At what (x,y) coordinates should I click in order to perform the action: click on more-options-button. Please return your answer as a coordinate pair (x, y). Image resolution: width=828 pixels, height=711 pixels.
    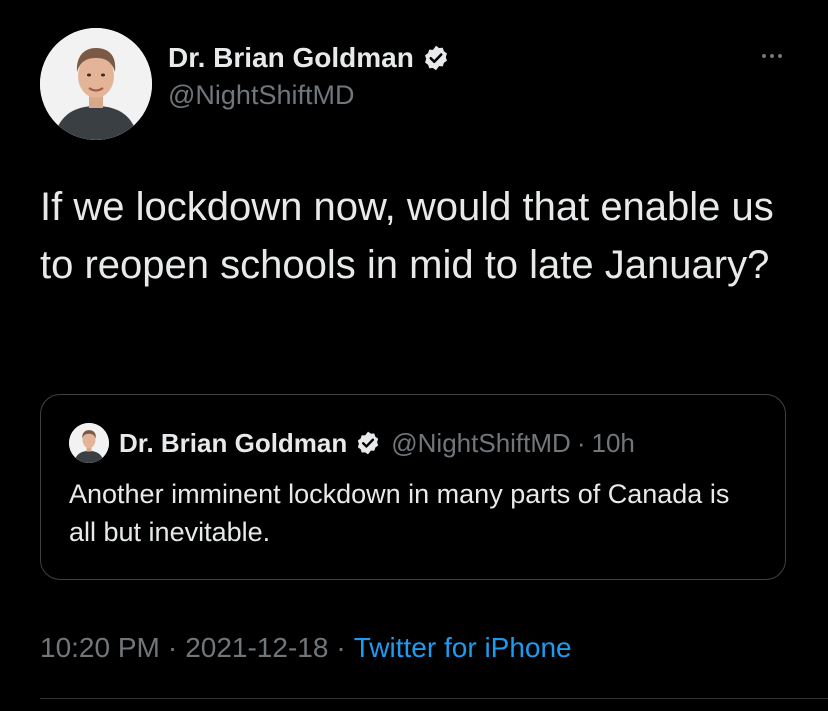
    Looking at the image, I should click on (772, 56).